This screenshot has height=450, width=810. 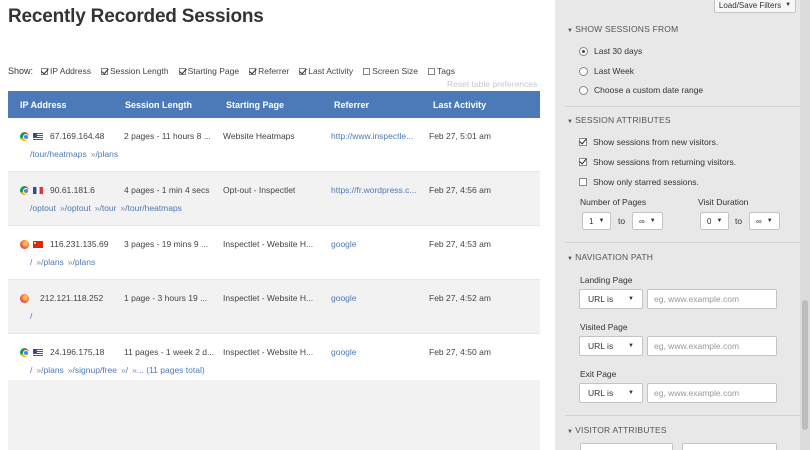 What do you see at coordinates (610, 51) in the screenshot?
I see `radio-last-30-days: Last 30 days` at bounding box center [610, 51].